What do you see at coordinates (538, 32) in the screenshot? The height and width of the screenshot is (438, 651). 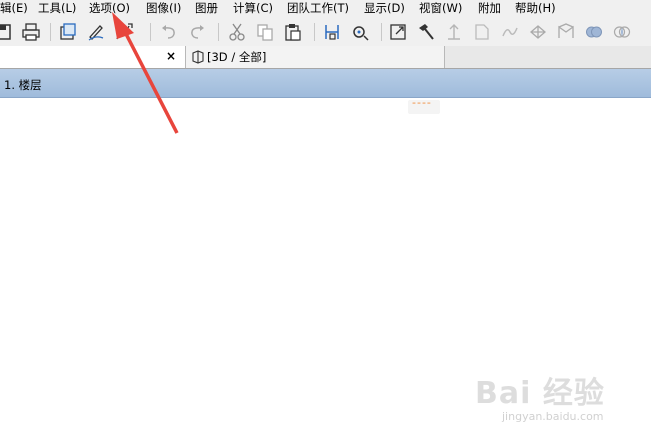 I see `mesh-icon` at bounding box center [538, 32].